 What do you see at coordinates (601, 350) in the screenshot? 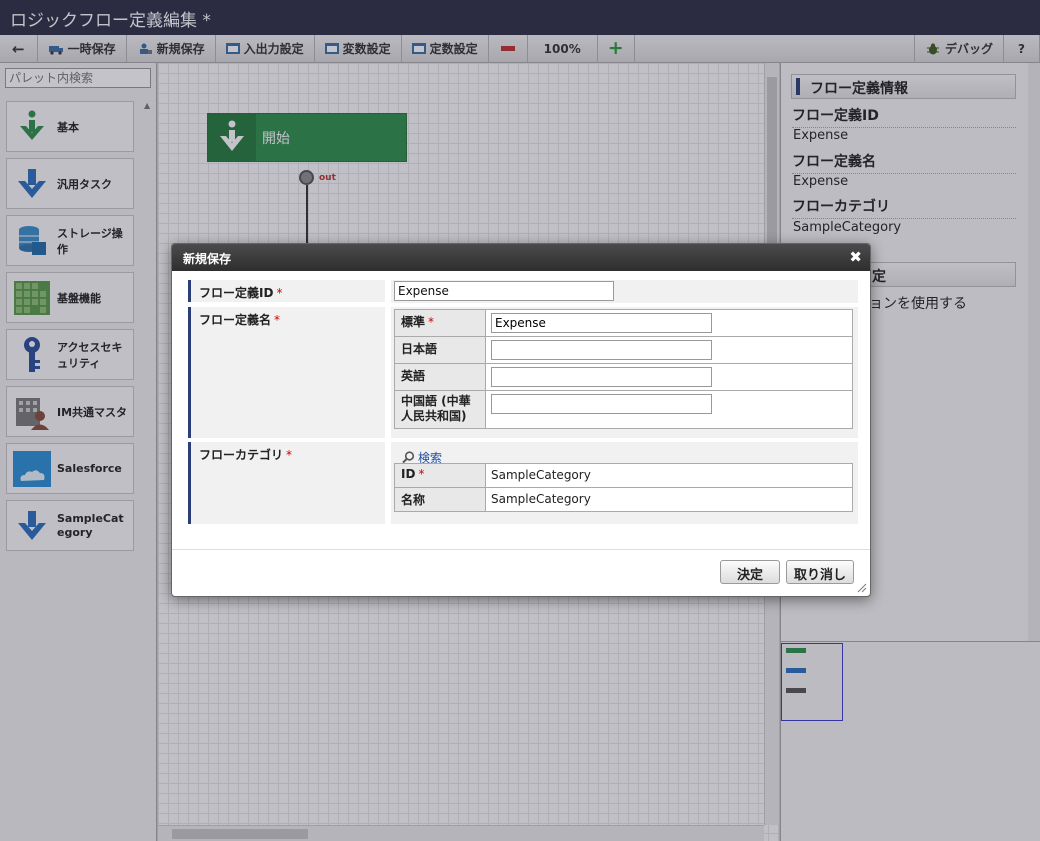
I see `flow-name-japanese-input` at bounding box center [601, 350].